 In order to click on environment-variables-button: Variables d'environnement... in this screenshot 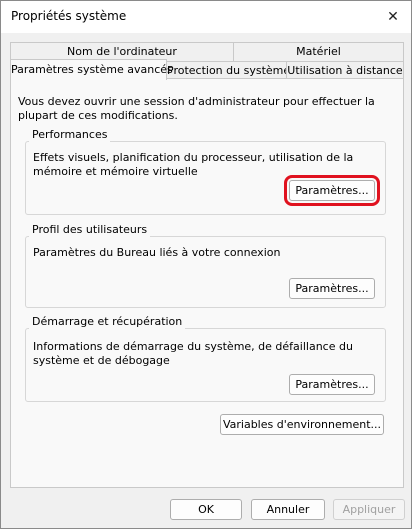, I will do `click(302, 424)`.